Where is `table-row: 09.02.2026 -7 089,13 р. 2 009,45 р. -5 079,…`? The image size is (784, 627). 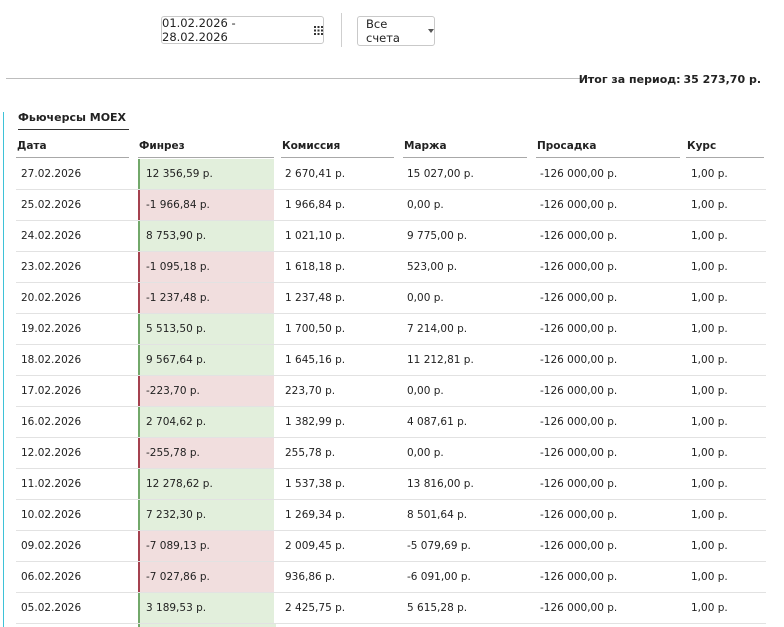 table-row: 09.02.2026 -7 089,13 р. 2 009,45 р. -5 079,… is located at coordinates (391, 546).